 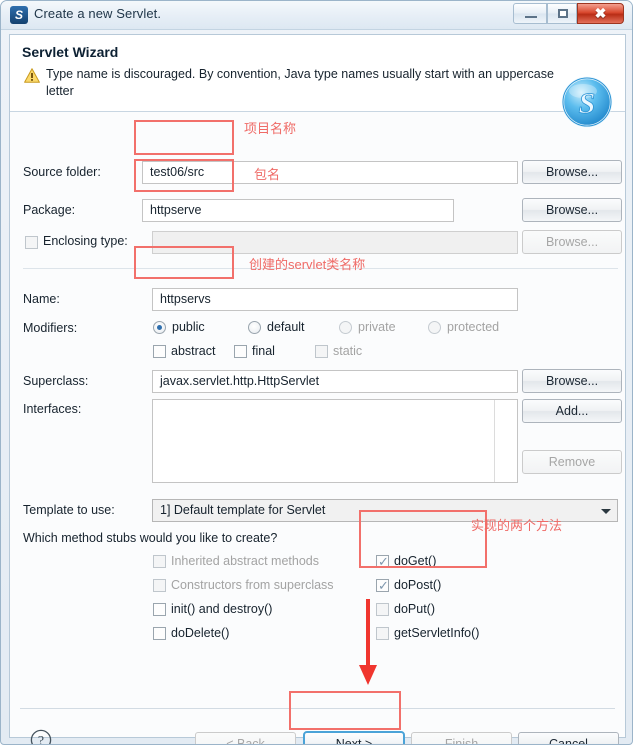 I want to click on superclass-input: javax.servlet.http.HttpServlet, so click(x=335, y=381).